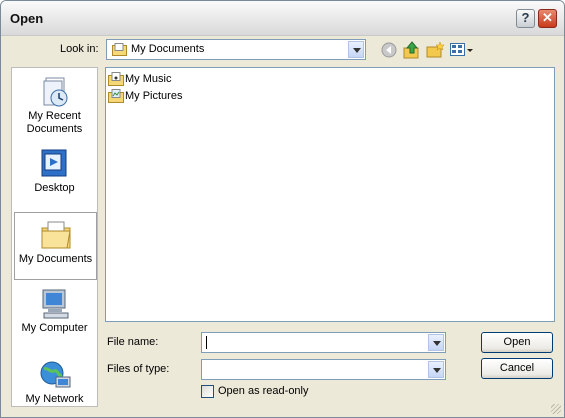  I want to click on place-my-documents: My Documents, so click(55, 246).